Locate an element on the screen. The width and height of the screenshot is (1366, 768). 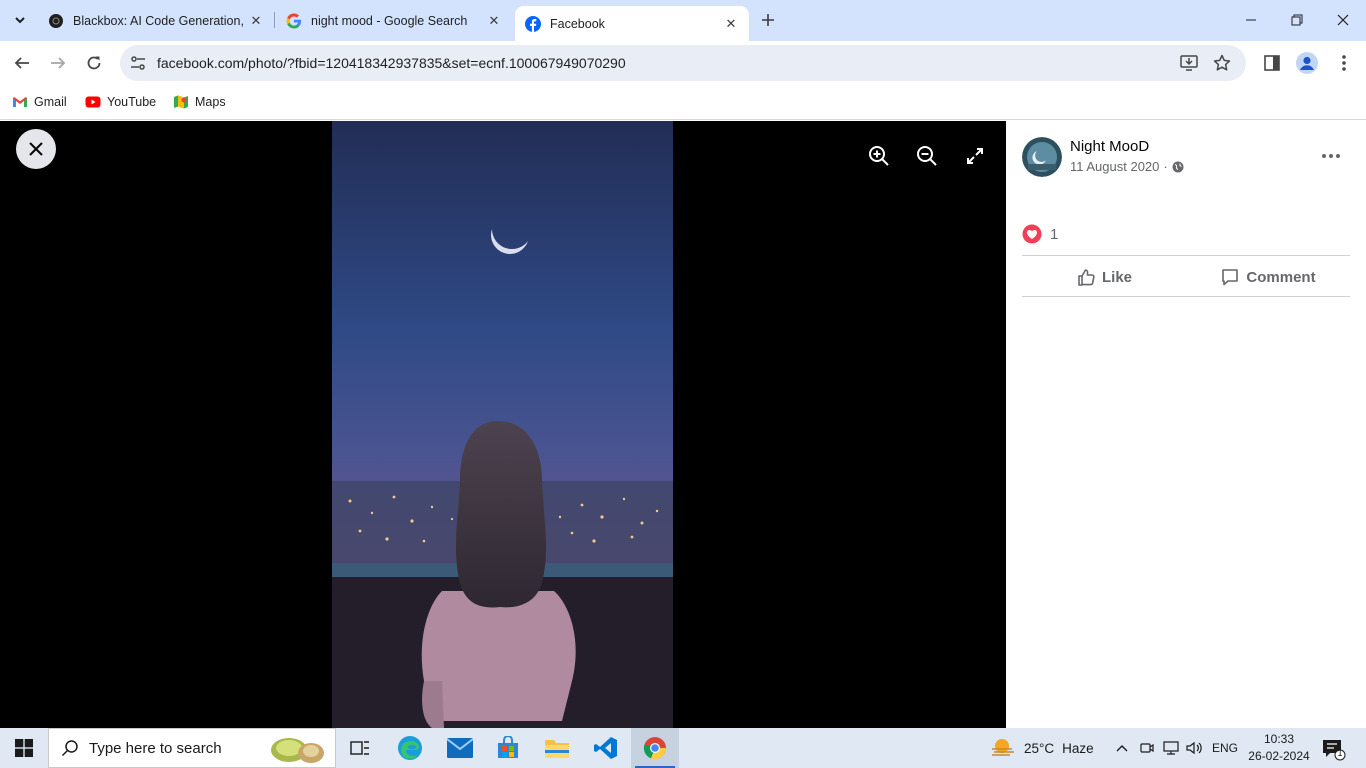
bookmark-gmail: Gmail is located at coordinates (39, 102).